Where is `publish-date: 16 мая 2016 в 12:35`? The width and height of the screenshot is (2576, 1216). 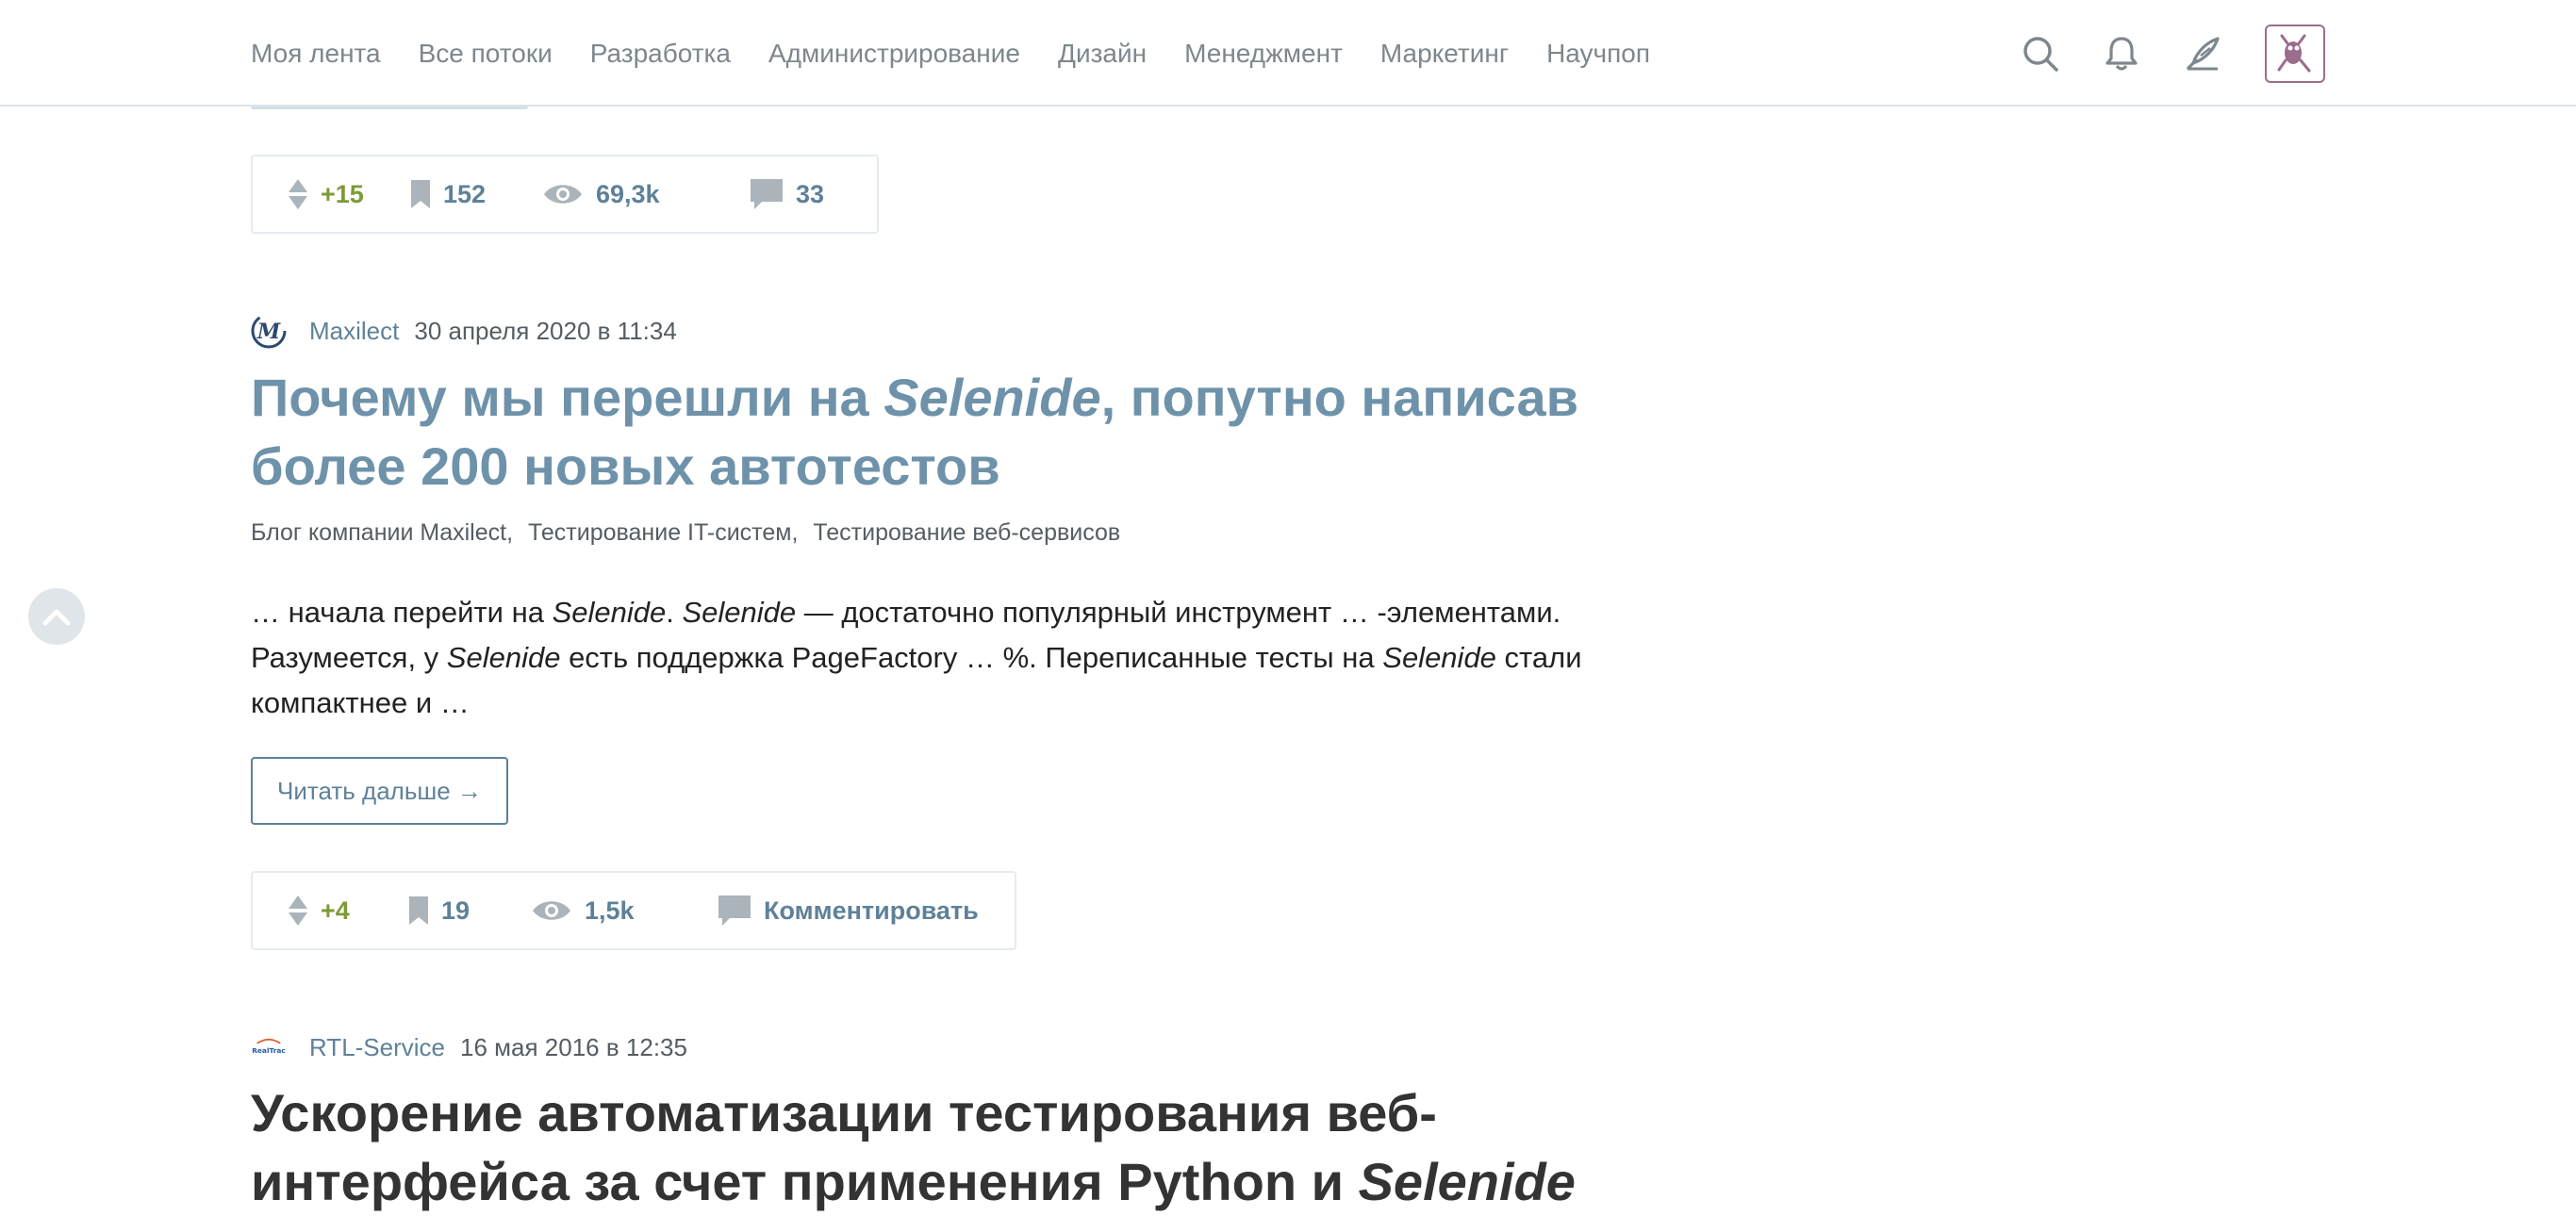 publish-date: 16 мая 2016 в 12:35 is located at coordinates (573, 1046).